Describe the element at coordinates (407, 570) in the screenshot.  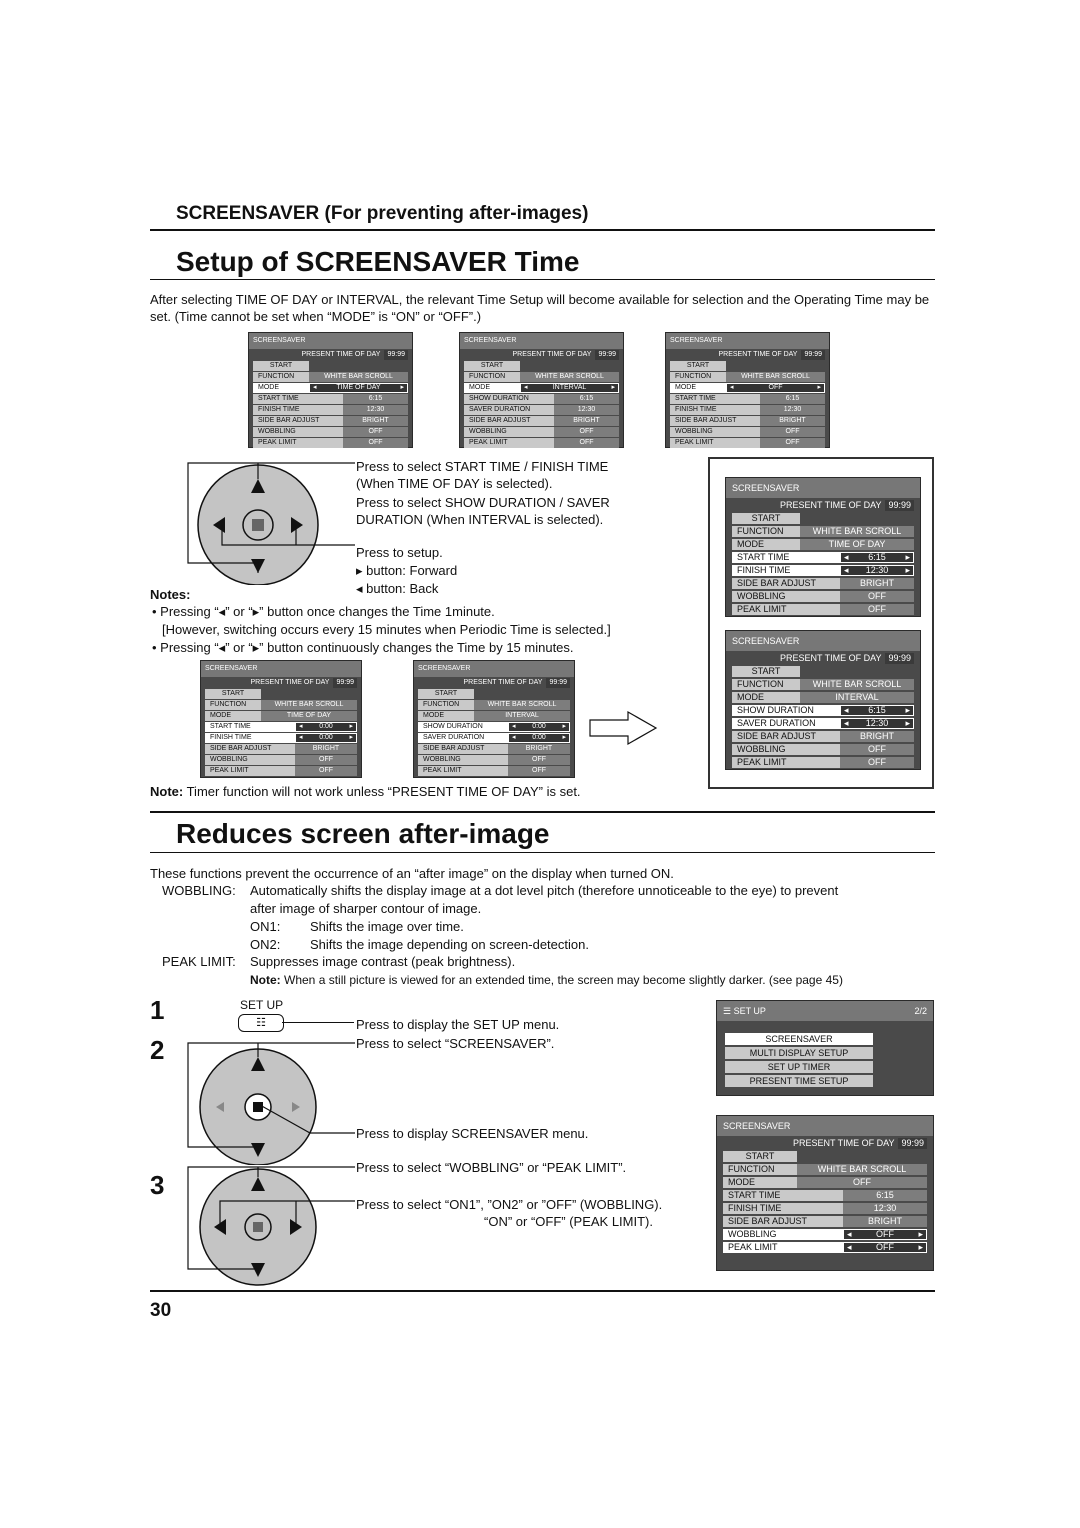
I see `callout-text: ▸ button: Forward` at that location.